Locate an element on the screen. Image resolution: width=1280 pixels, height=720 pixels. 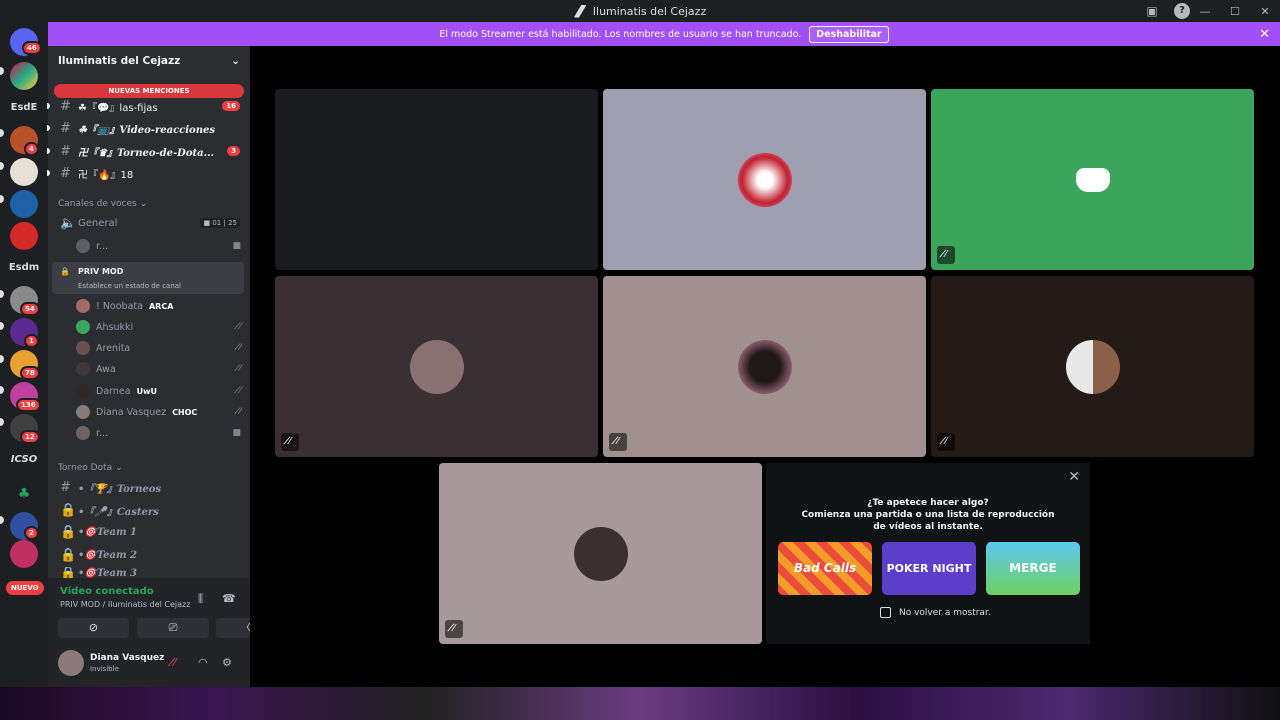
screen-share-button: ⎚ is located at coordinates (173, 628).